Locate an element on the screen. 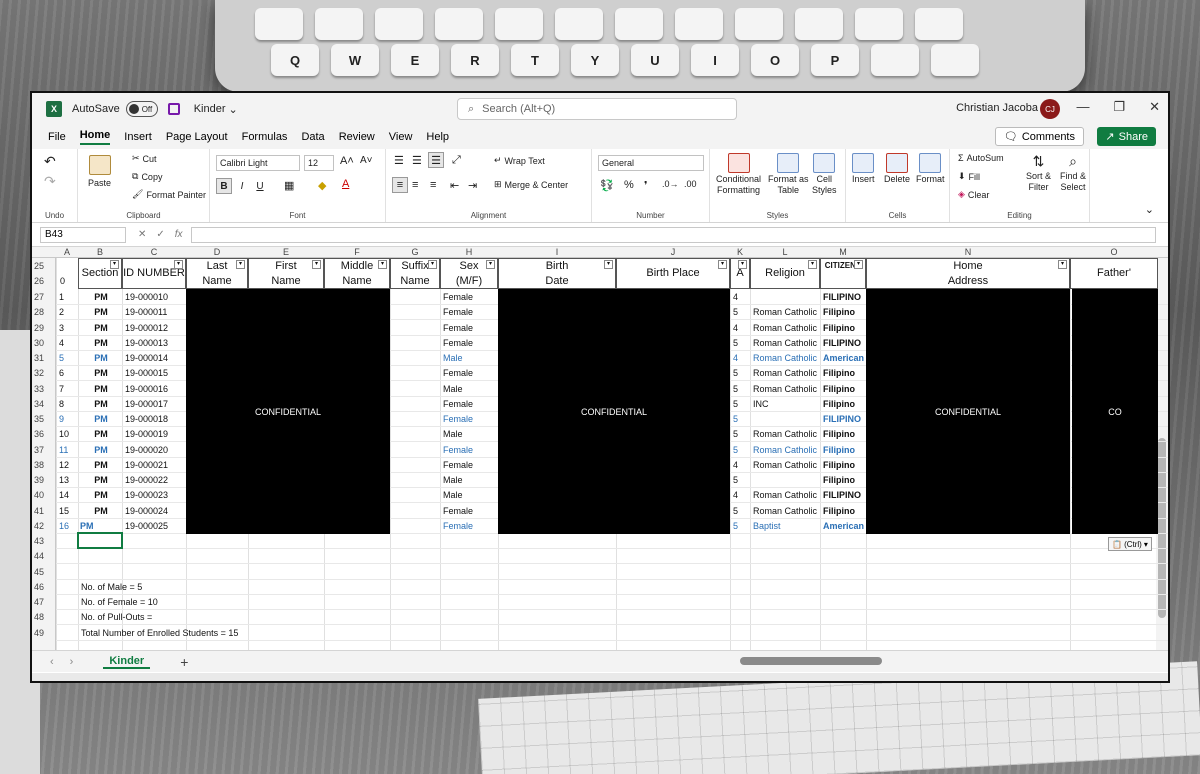 This screenshot has height=774, width=1200. row-header: 30 is located at coordinates (44, 343).